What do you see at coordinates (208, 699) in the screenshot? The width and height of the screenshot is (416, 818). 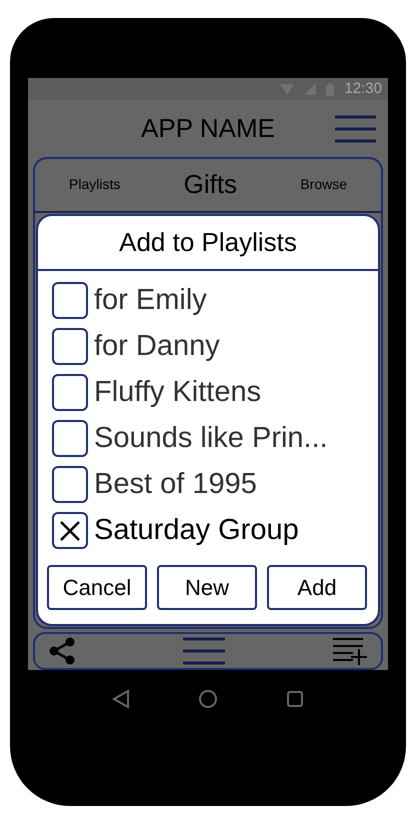 I see `home-icon` at bounding box center [208, 699].